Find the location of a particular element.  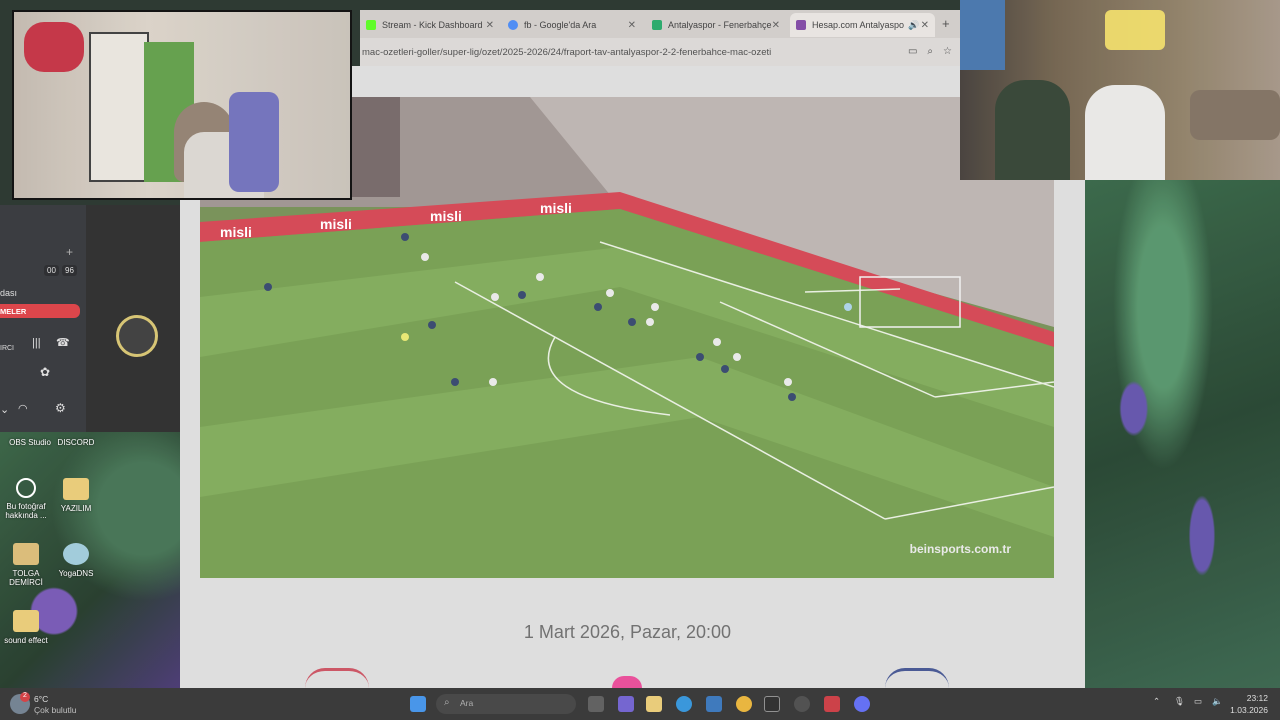

weather-temp: 6°C is located at coordinates (41, 699).